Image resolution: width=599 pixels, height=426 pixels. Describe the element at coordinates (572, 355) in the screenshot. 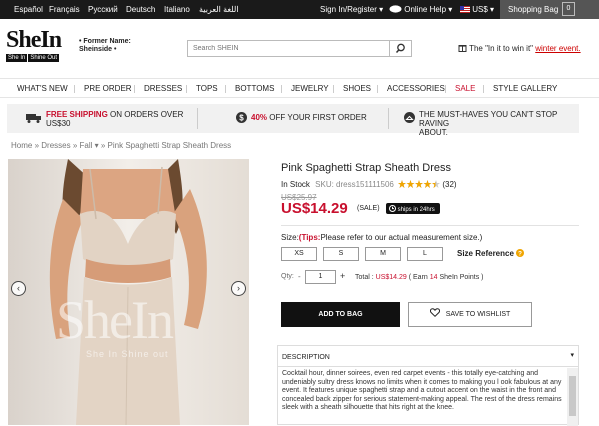

I see `chevron-down-icon: ▾` at that location.